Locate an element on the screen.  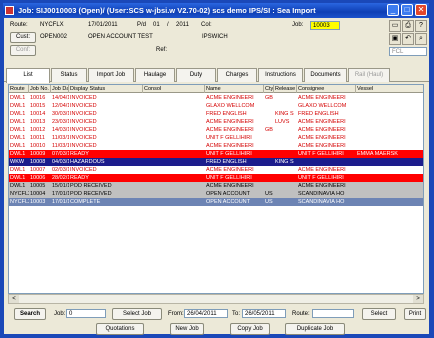
print-icon: ⎙ is located at coordinates (408, 26).